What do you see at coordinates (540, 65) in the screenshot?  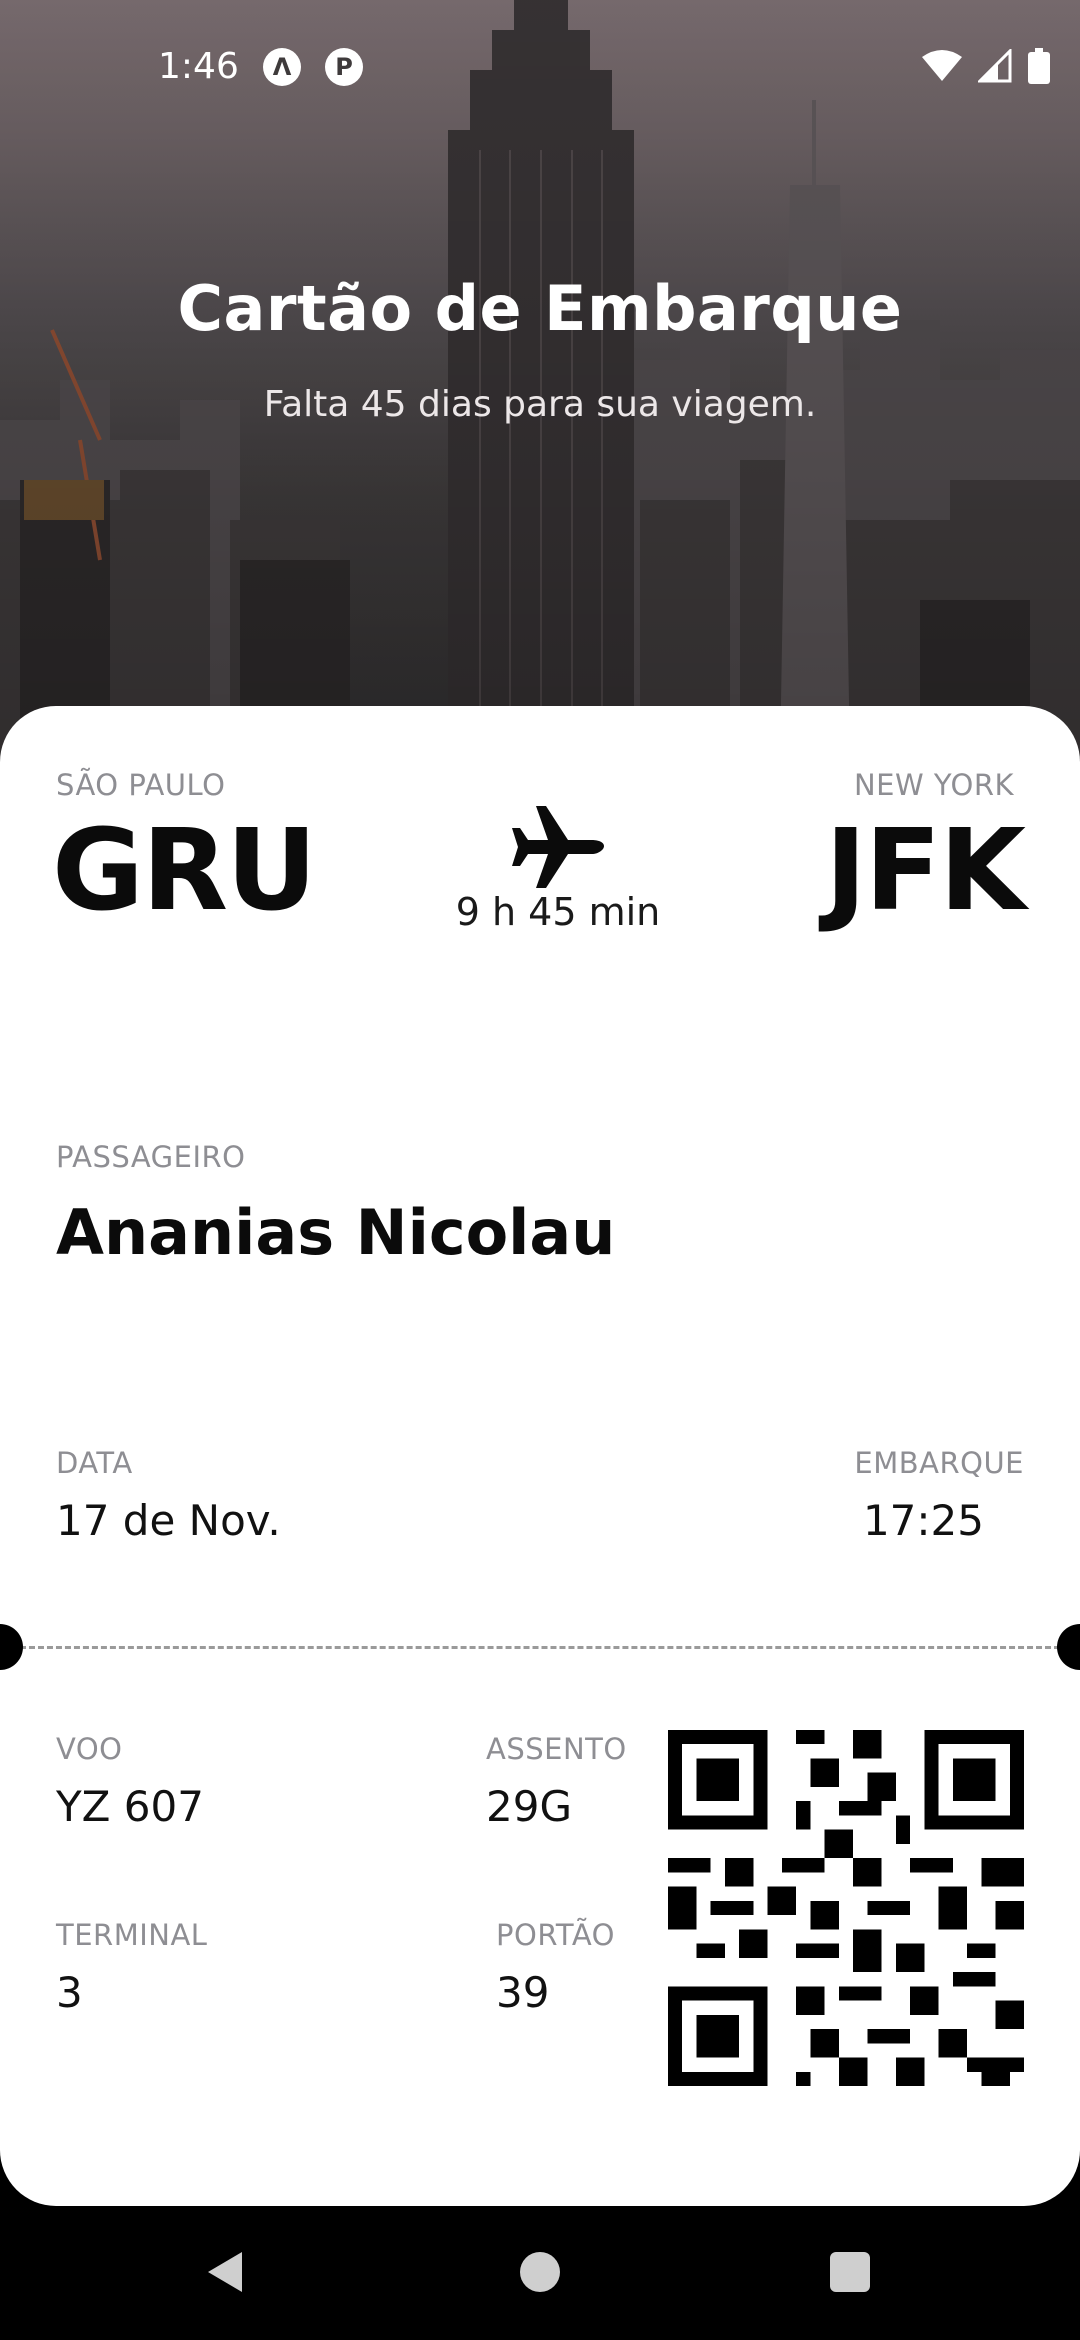 I see `status-bar: 1:46 Λ P` at bounding box center [540, 65].